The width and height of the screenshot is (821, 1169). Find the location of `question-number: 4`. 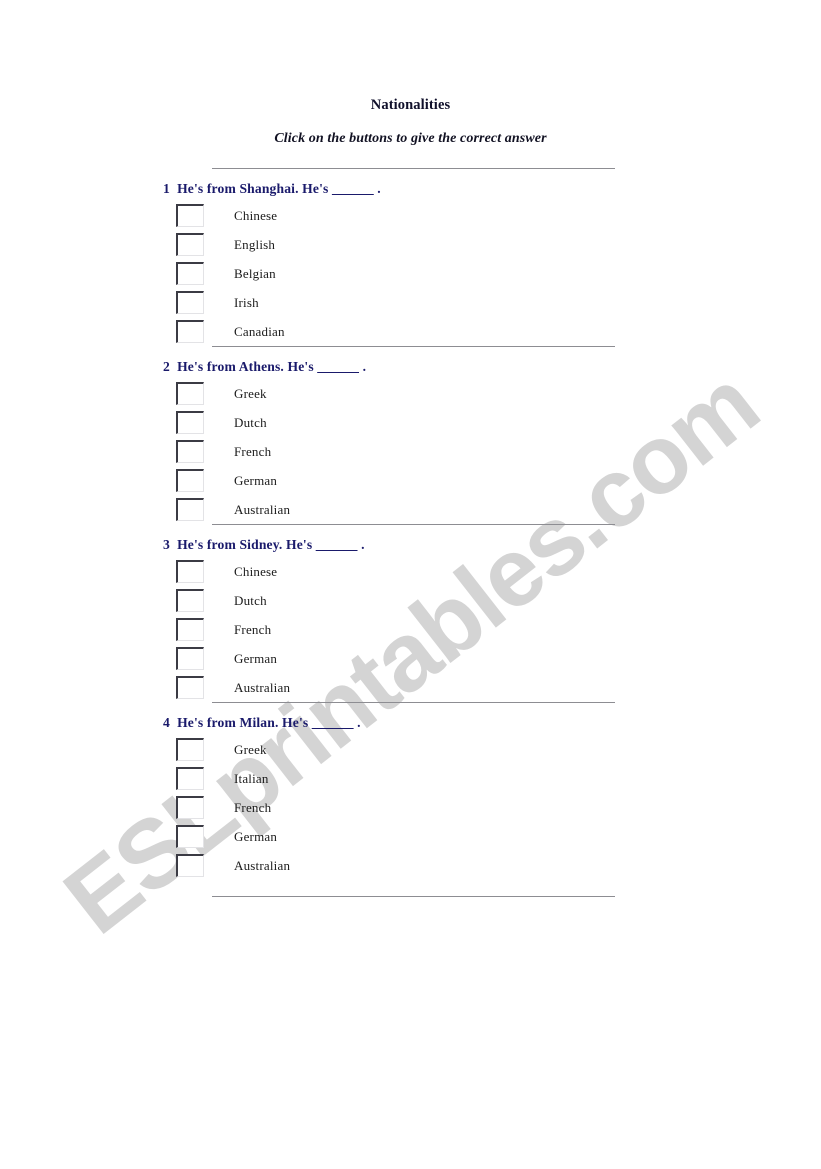

question-number: 4 is located at coordinates (166, 722).